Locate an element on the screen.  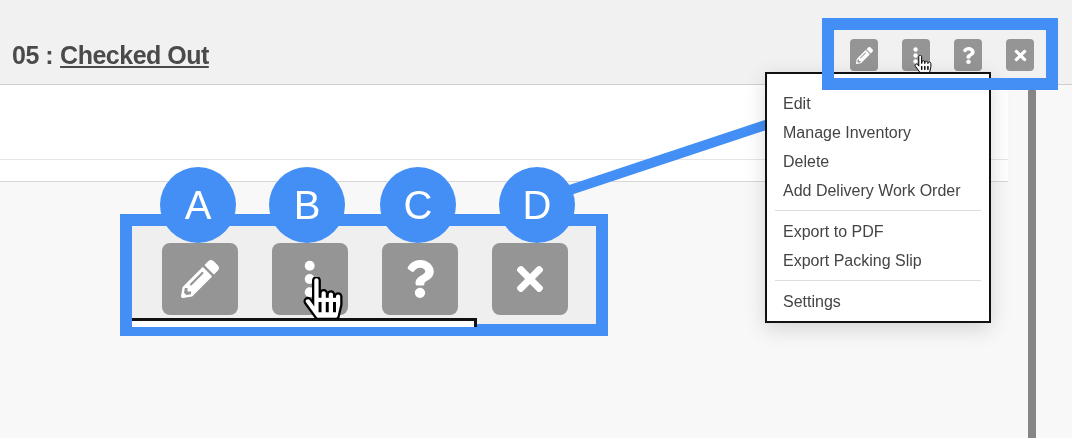
menu-item: Export to PDF is located at coordinates (833, 231).